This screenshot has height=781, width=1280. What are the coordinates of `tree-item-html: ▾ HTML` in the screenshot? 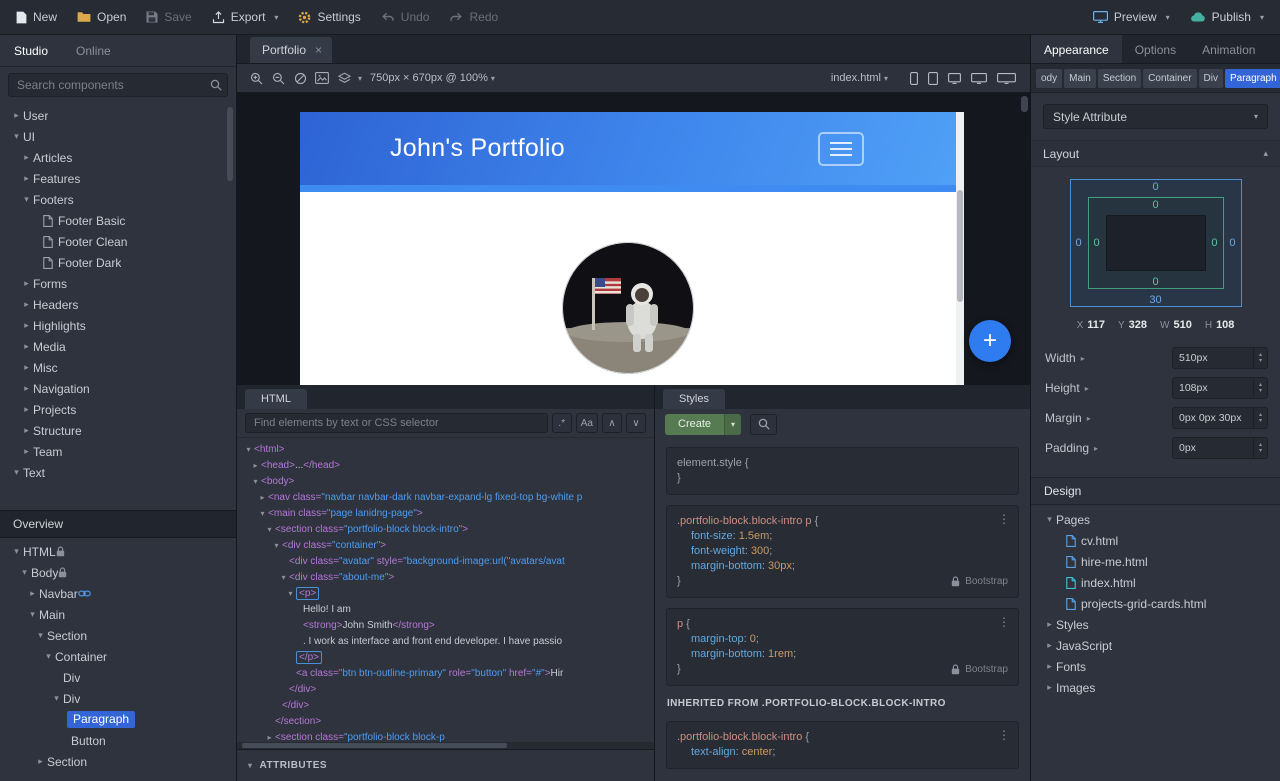 It's located at (118, 551).